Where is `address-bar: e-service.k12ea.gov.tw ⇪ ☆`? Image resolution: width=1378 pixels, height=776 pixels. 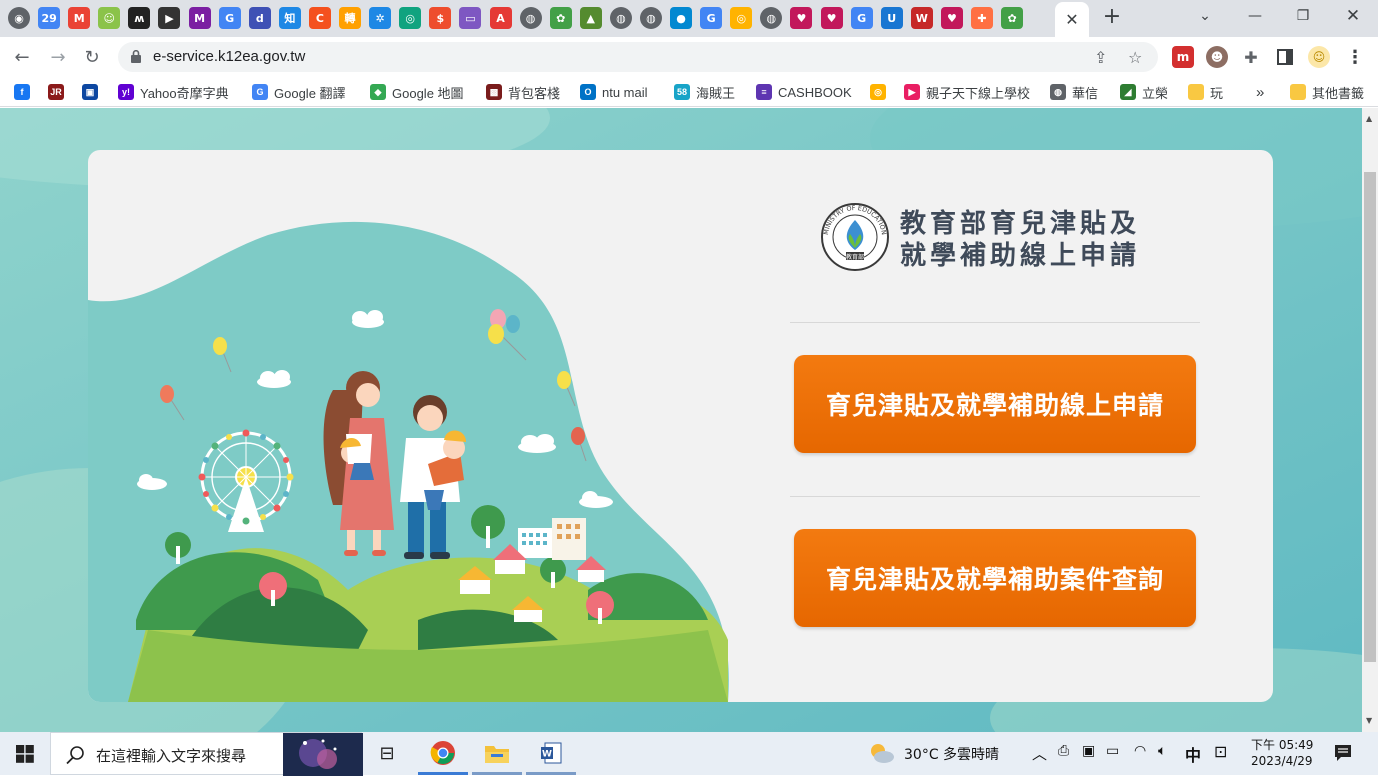 address-bar: e-service.k12ea.gov.tw ⇪ ☆ is located at coordinates (638, 57).